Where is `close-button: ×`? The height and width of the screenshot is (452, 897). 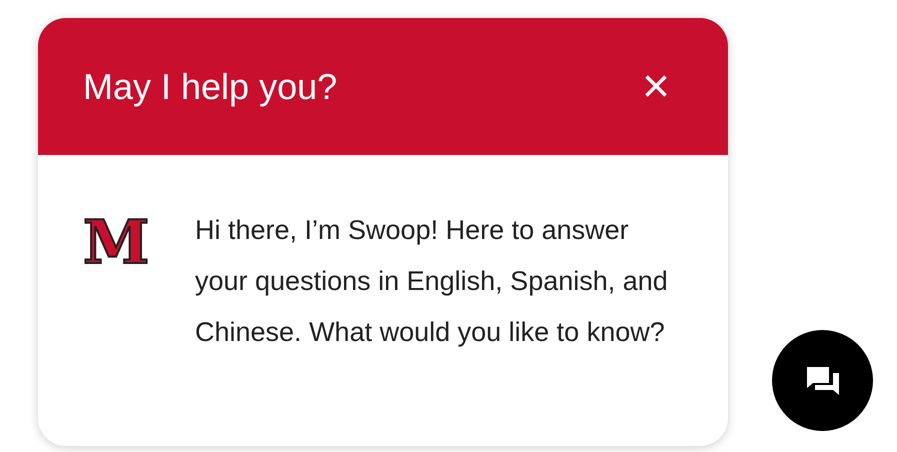
close-button: × is located at coordinates (656, 86).